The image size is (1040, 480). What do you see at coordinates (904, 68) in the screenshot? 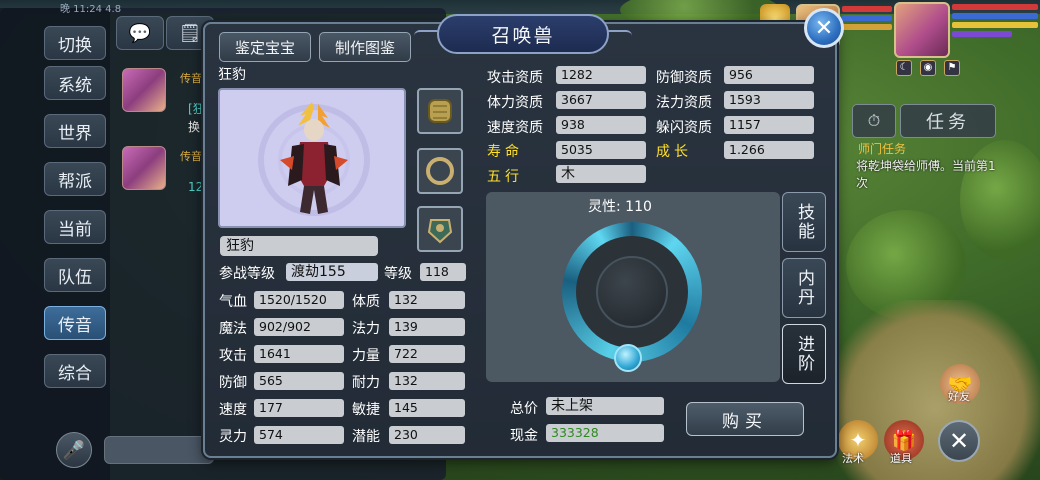
I see `moon-buff-icon: ☾` at bounding box center [904, 68].